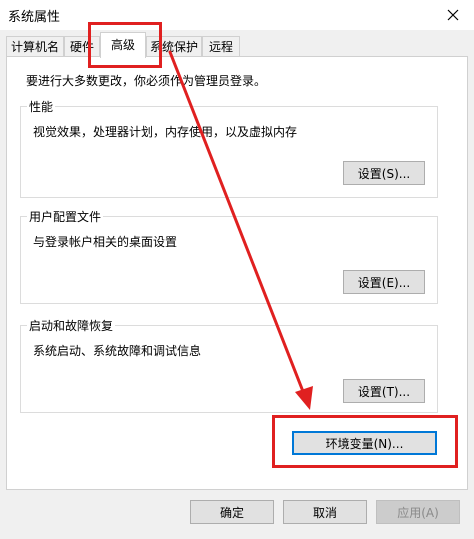 This screenshot has width=474, height=539. What do you see at coordinates (221, 46) in the screenshot?
I see `tab-remote: 远程` at bounding box center [221, 46].